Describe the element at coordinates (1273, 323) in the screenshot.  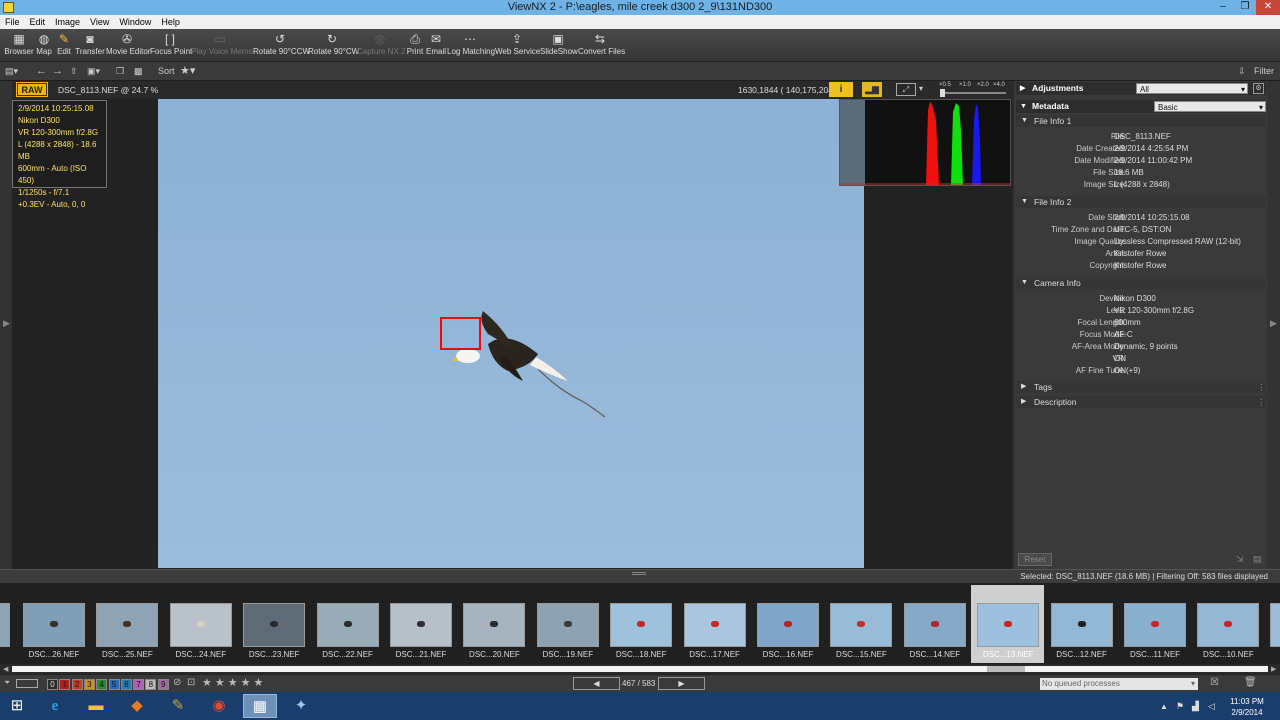
I see `expand-right-icon: ▶` at that location.